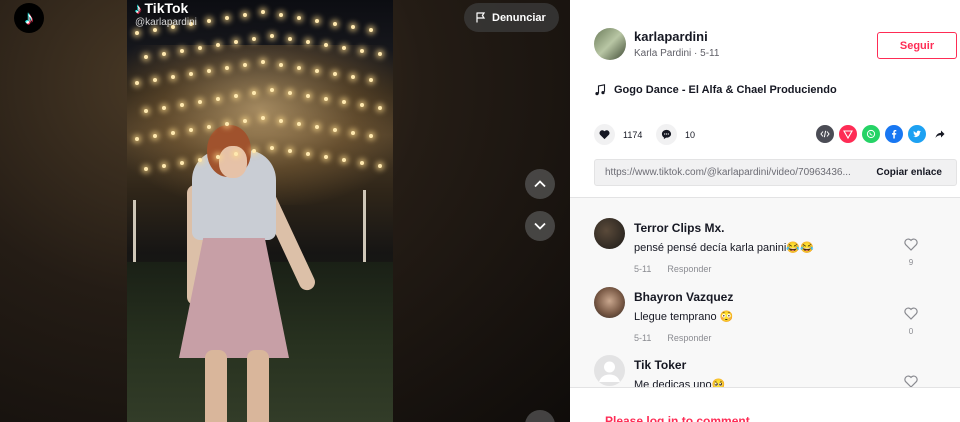 Image resolution: width=960 pixels, height=422 pixels. I want to click on commenter-name: Terror Clips Mx., so click(774, 228).